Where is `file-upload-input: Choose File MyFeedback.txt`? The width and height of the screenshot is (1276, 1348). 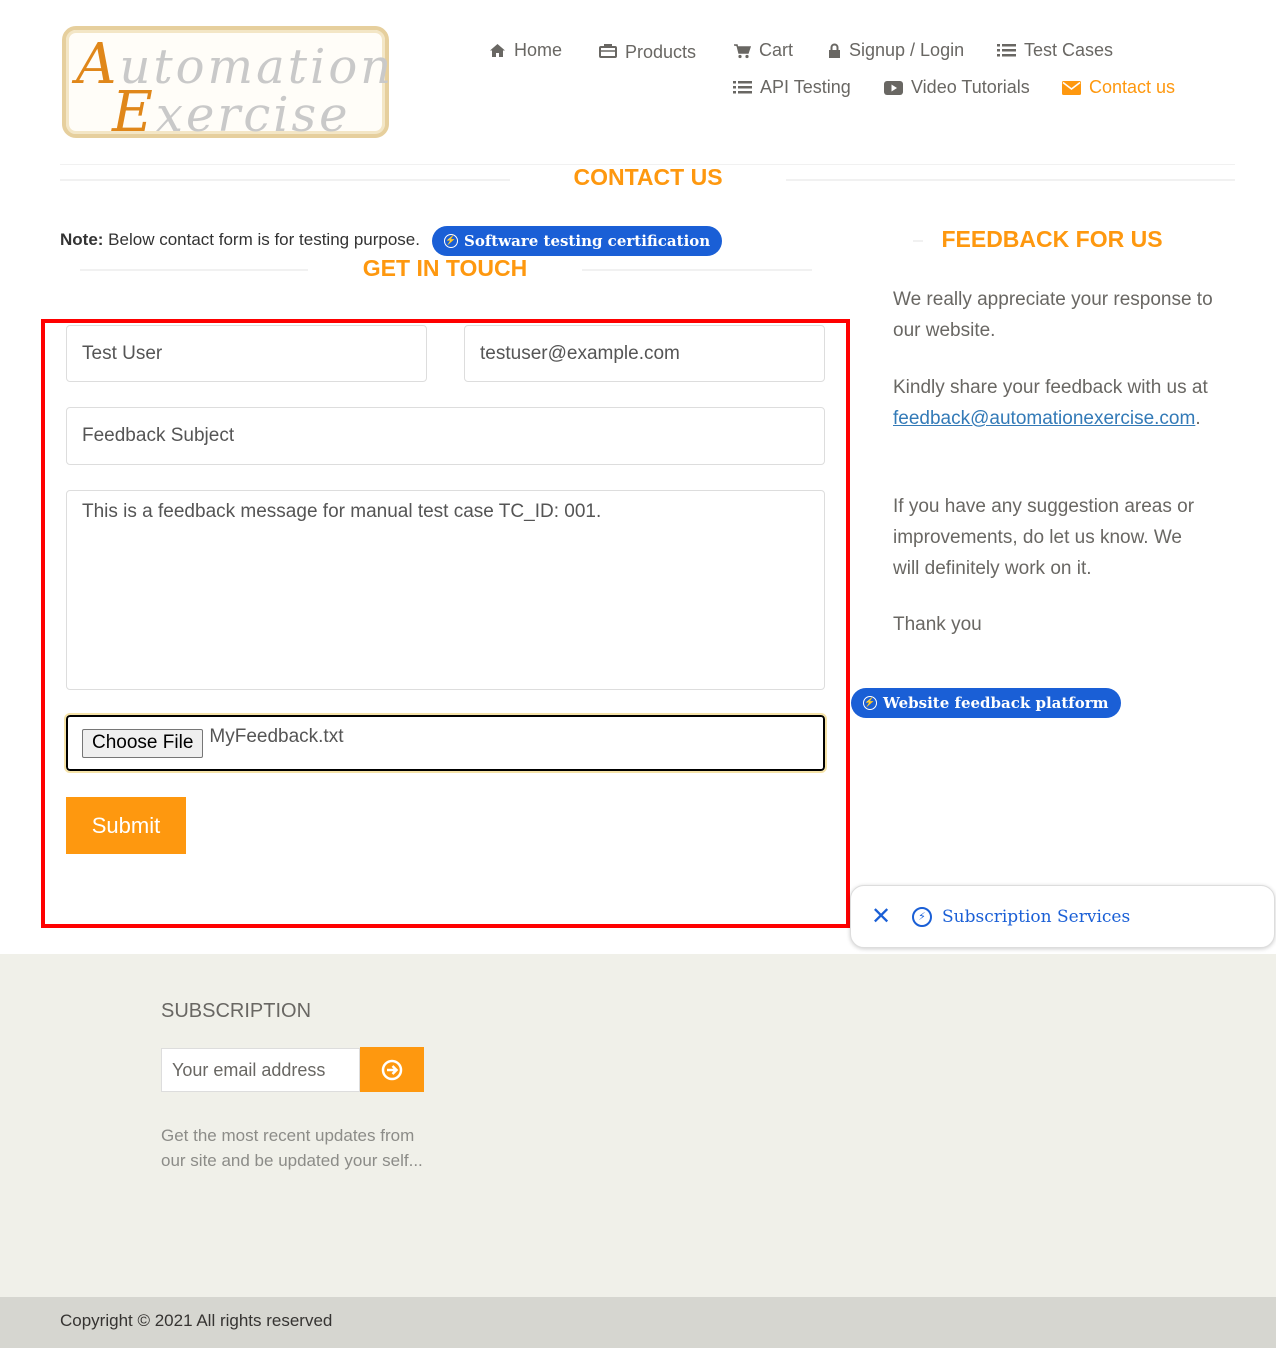
file-upload-input: Choose File MyFeedback.txt is located at coordinates (445, 743).